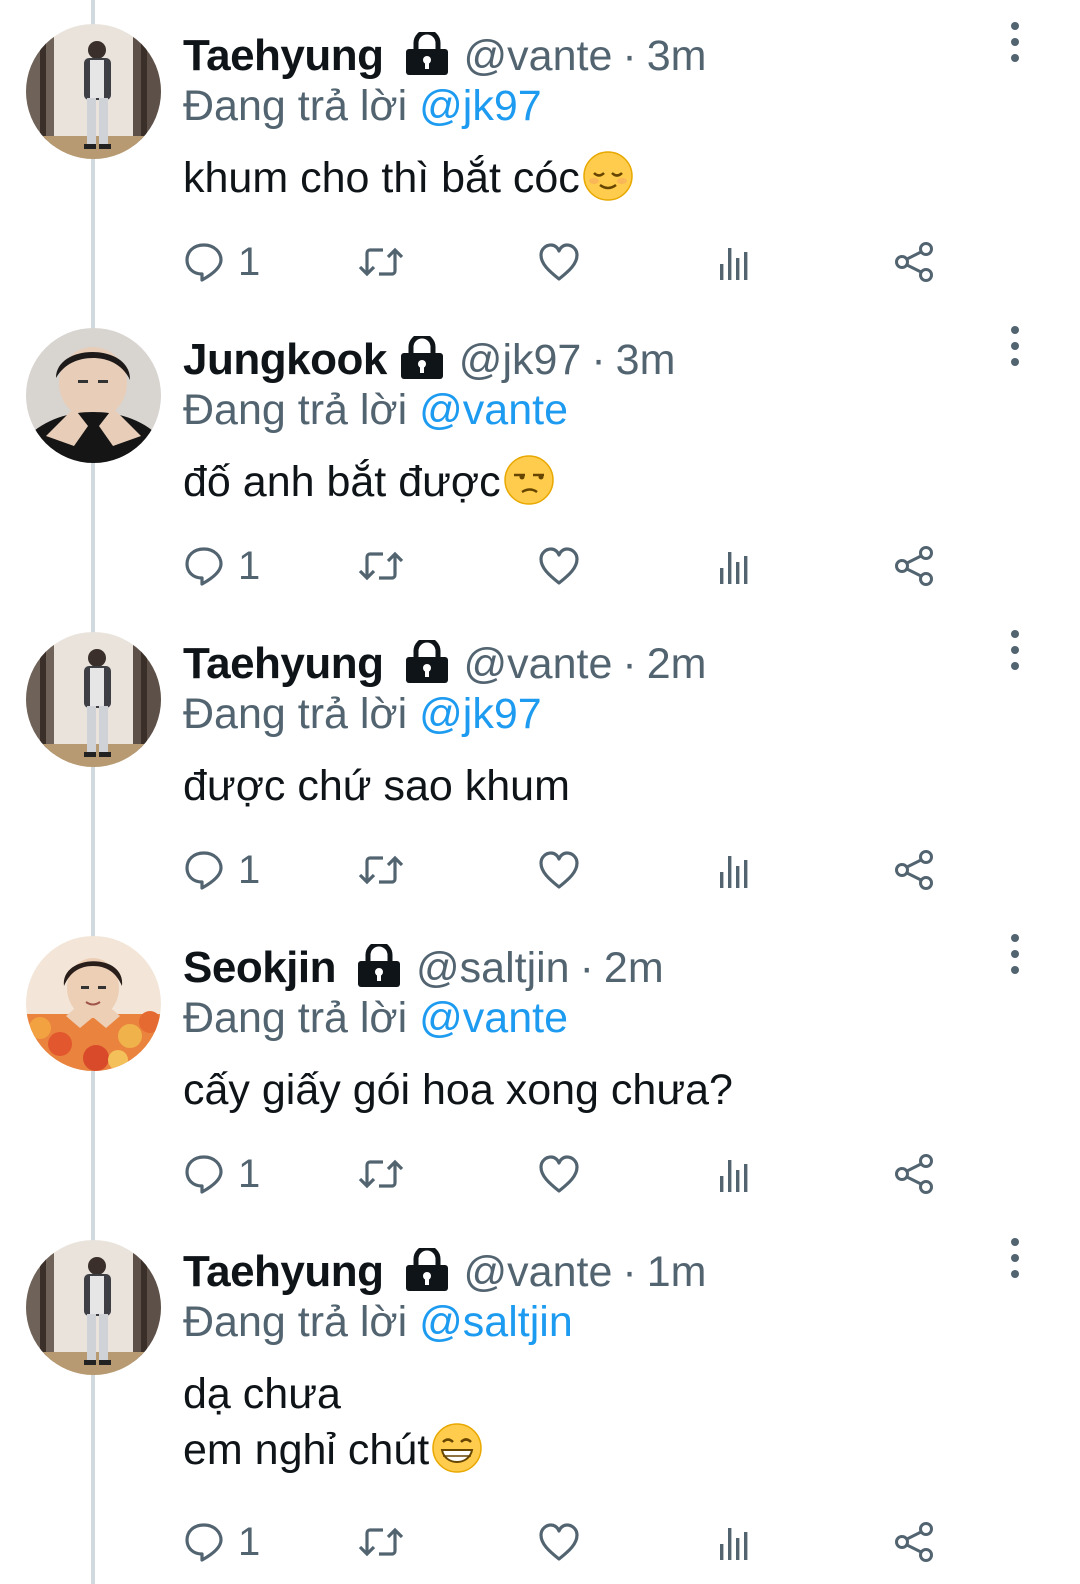 Image resolution: width=1080 pixels, height=1584 pixels. Describe the element at coordinates (262, 1394) in the screenshot. I see `tweet-text-line: dạ chưa` at that location.